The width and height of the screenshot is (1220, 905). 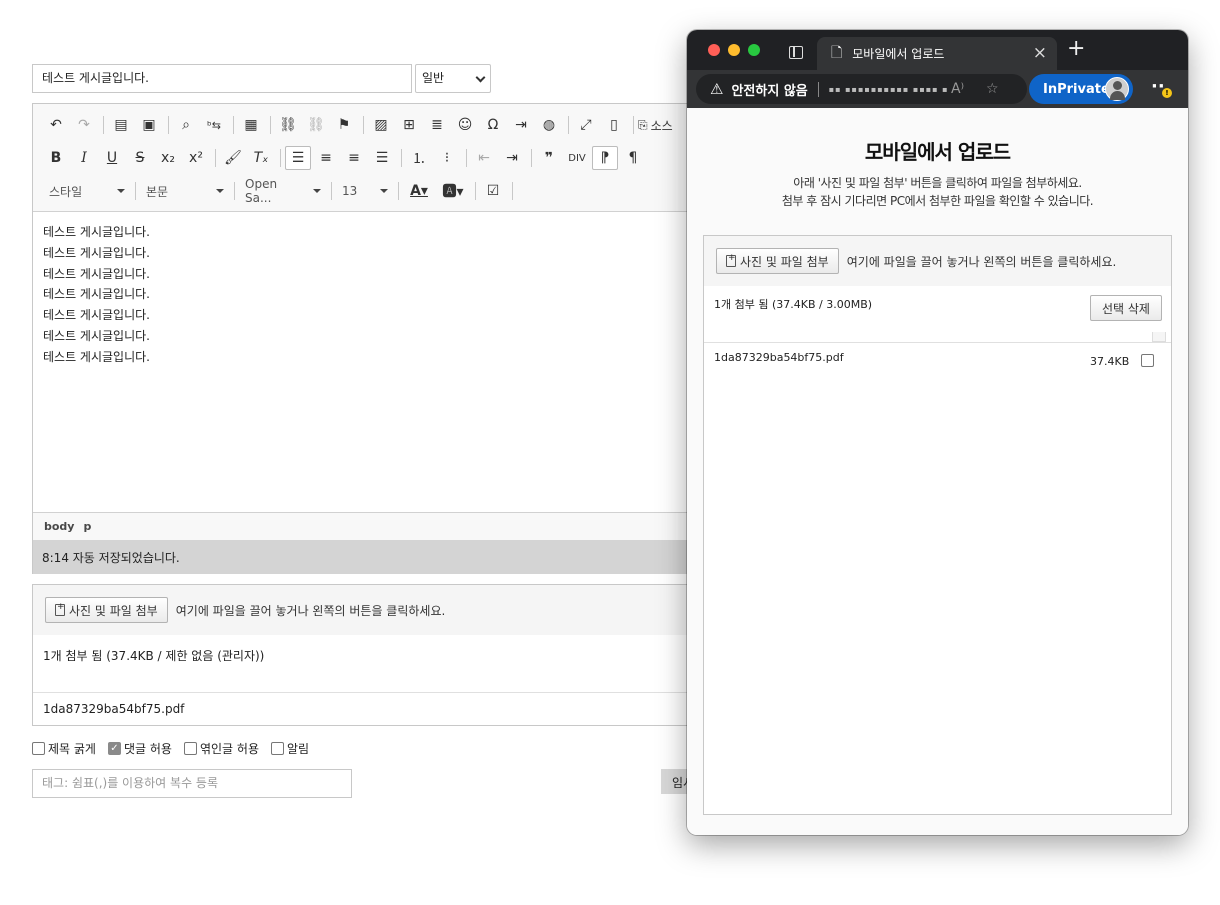 I want to click on page-icon: 🗋, so click(x=837, y=52).